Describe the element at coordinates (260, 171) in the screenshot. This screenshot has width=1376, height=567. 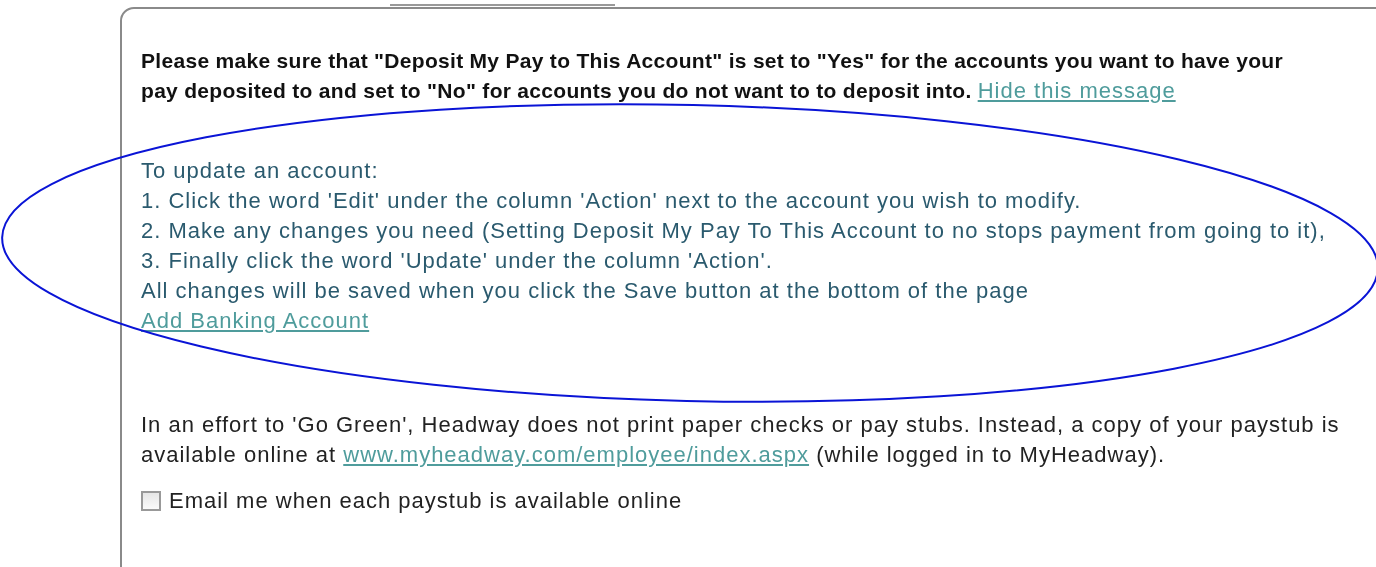
I see `instructions-heading: To update an account:` at that location.